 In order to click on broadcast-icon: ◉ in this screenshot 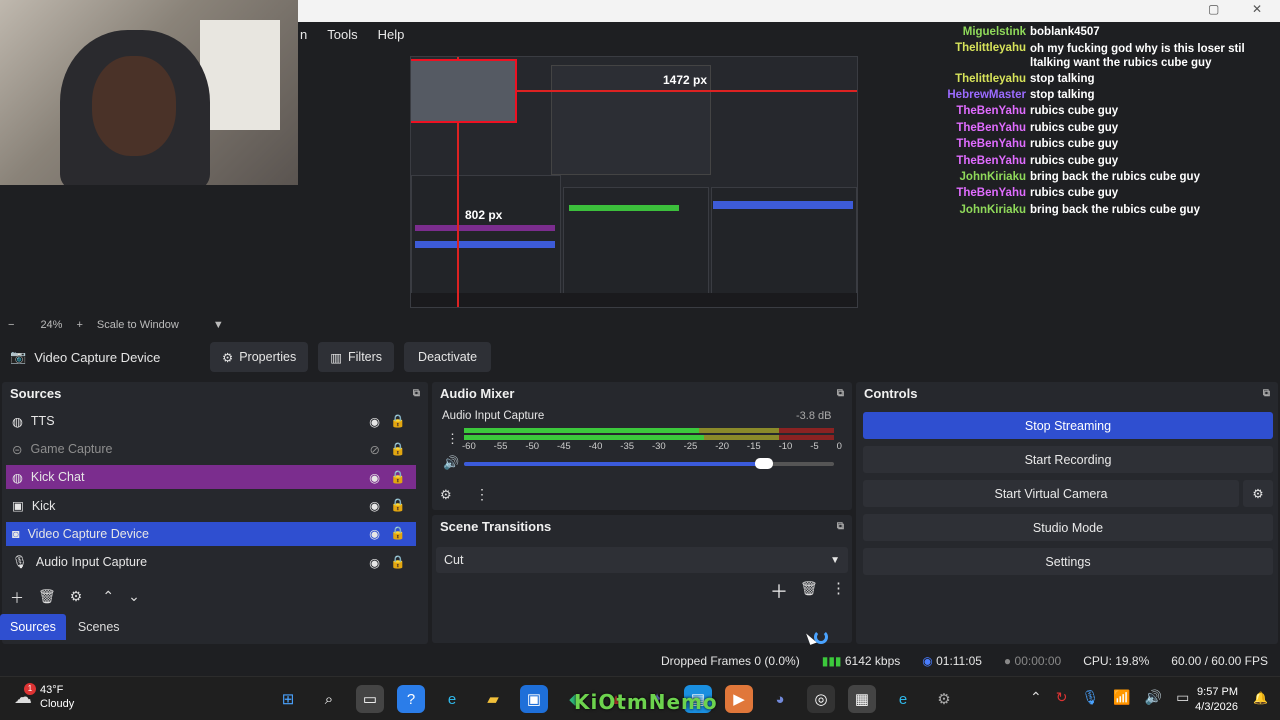, I will do `click(927, 661)`.